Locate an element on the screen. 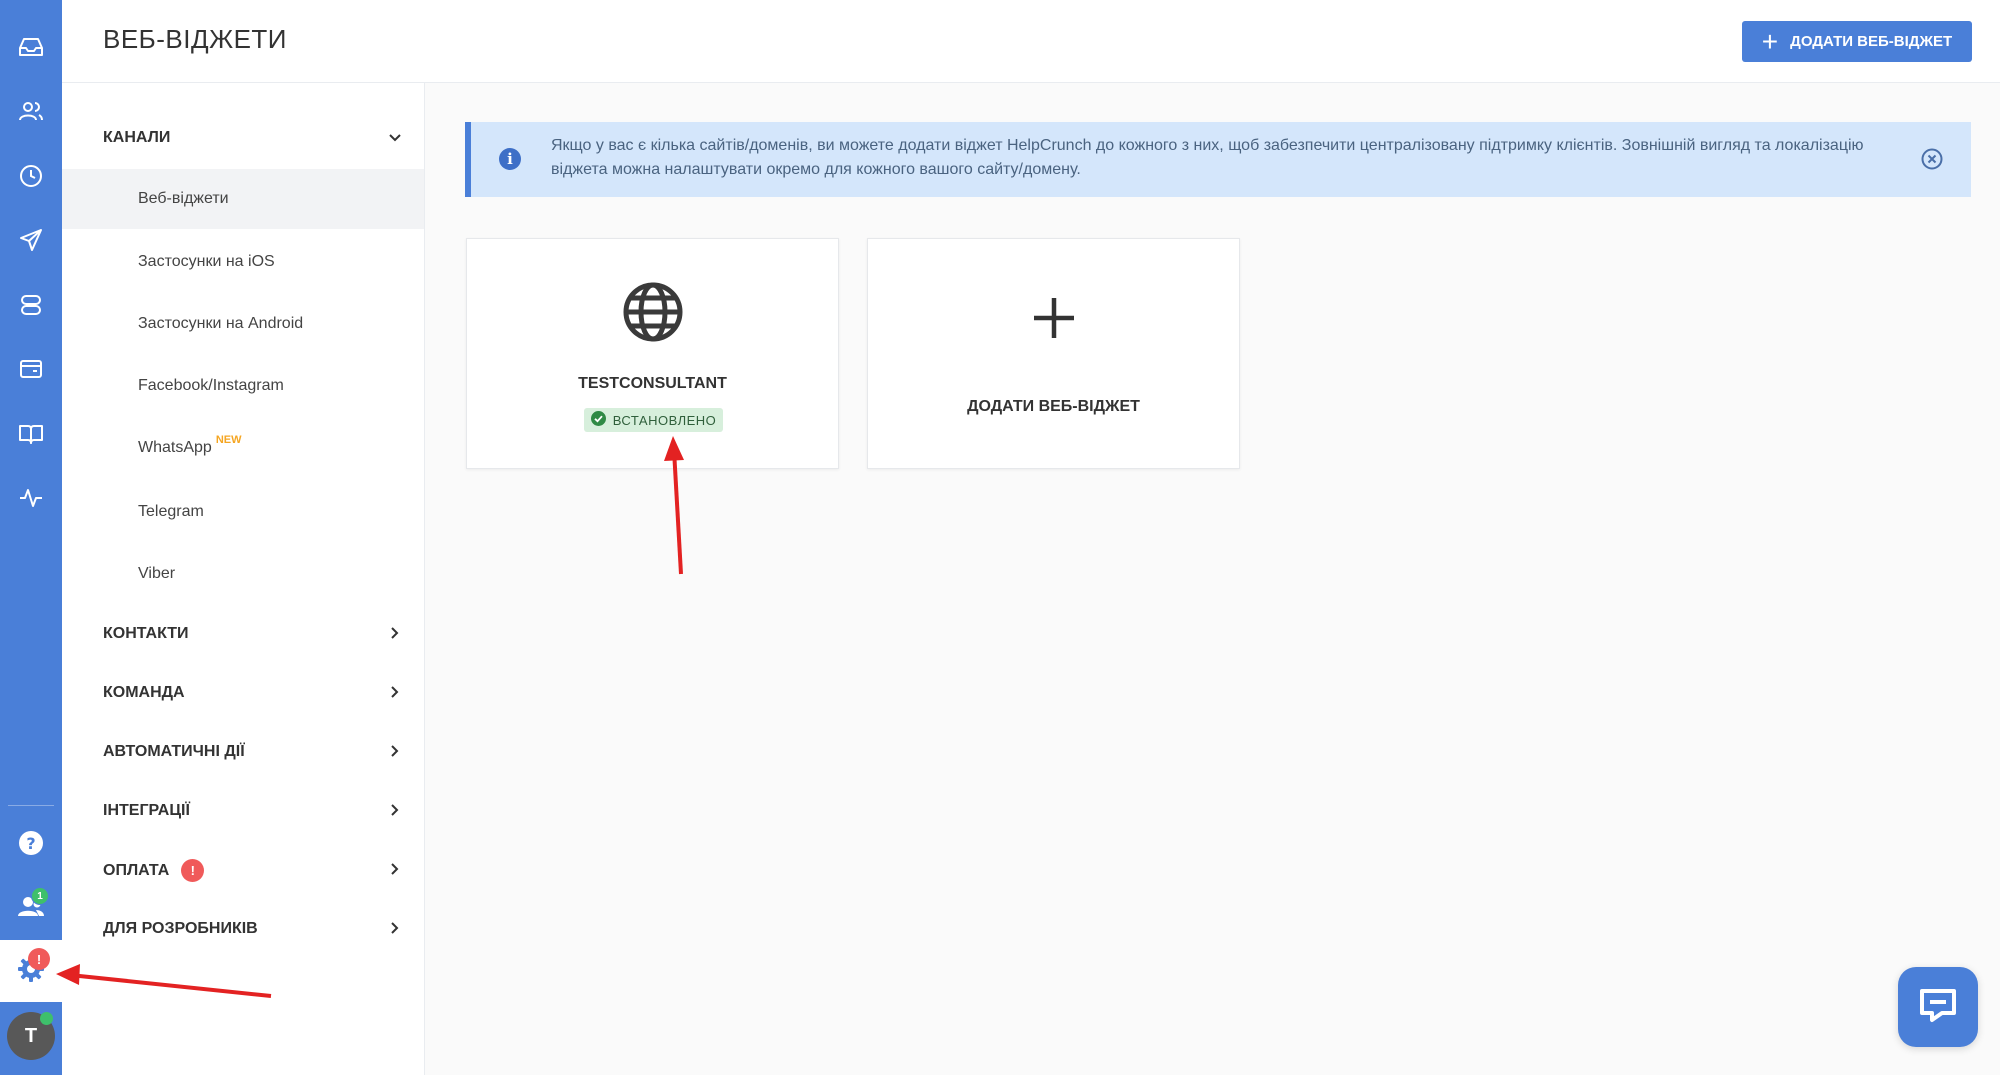  settings-alert-badge: ! is located at coordinates (39, 959).